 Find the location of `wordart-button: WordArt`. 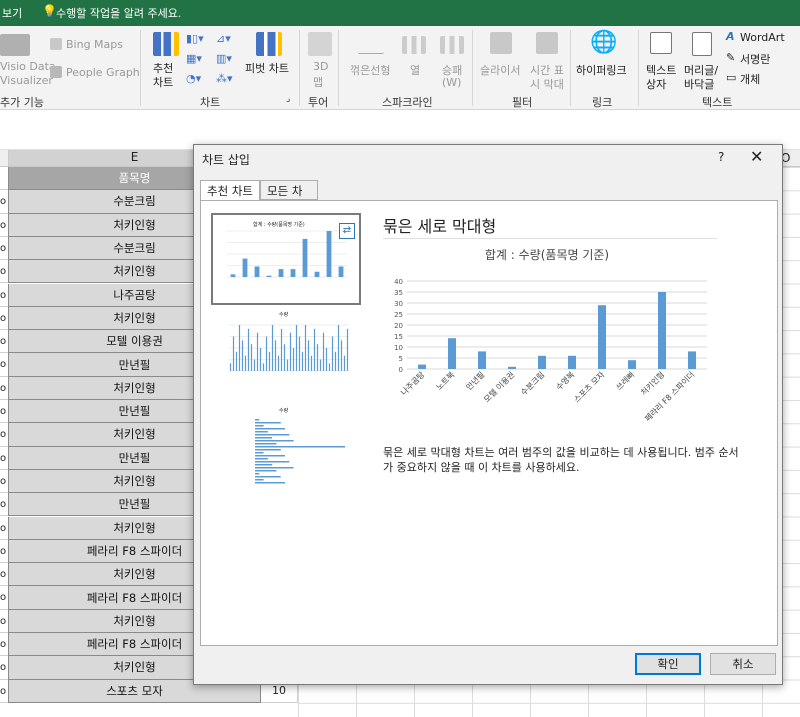

wordart-button: WordArt is located at coordinates (762, 37).